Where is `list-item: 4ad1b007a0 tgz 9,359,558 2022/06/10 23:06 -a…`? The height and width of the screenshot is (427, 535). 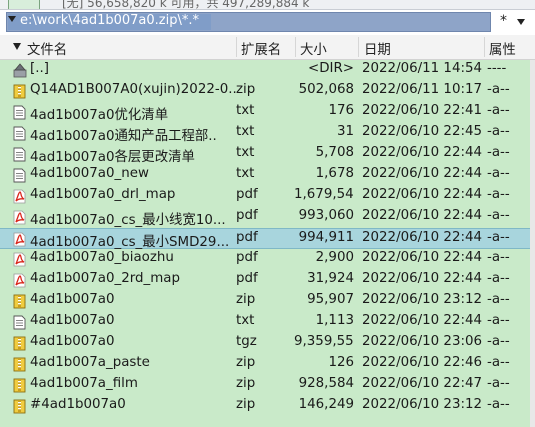
list-item: 4ad1b007a0 tgz 9,359,558 2022/06/10 23:06 -a… is located at coordinates (265, 343).